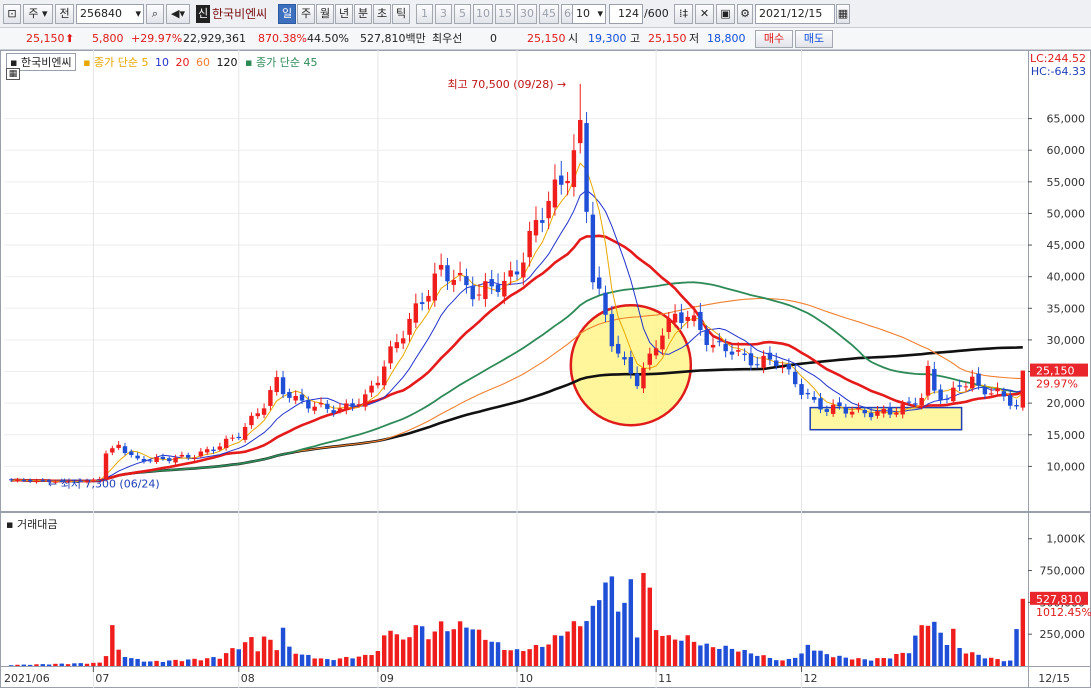  Describe the element at coordinates (589, 14) in the screenshot. I see `interval-select: 10 ▾` at that location.